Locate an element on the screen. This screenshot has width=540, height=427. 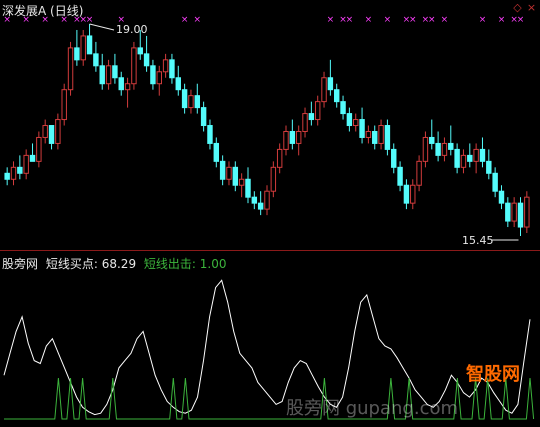
indicator-name: 股旁网 is located at coordinates (20, 264).